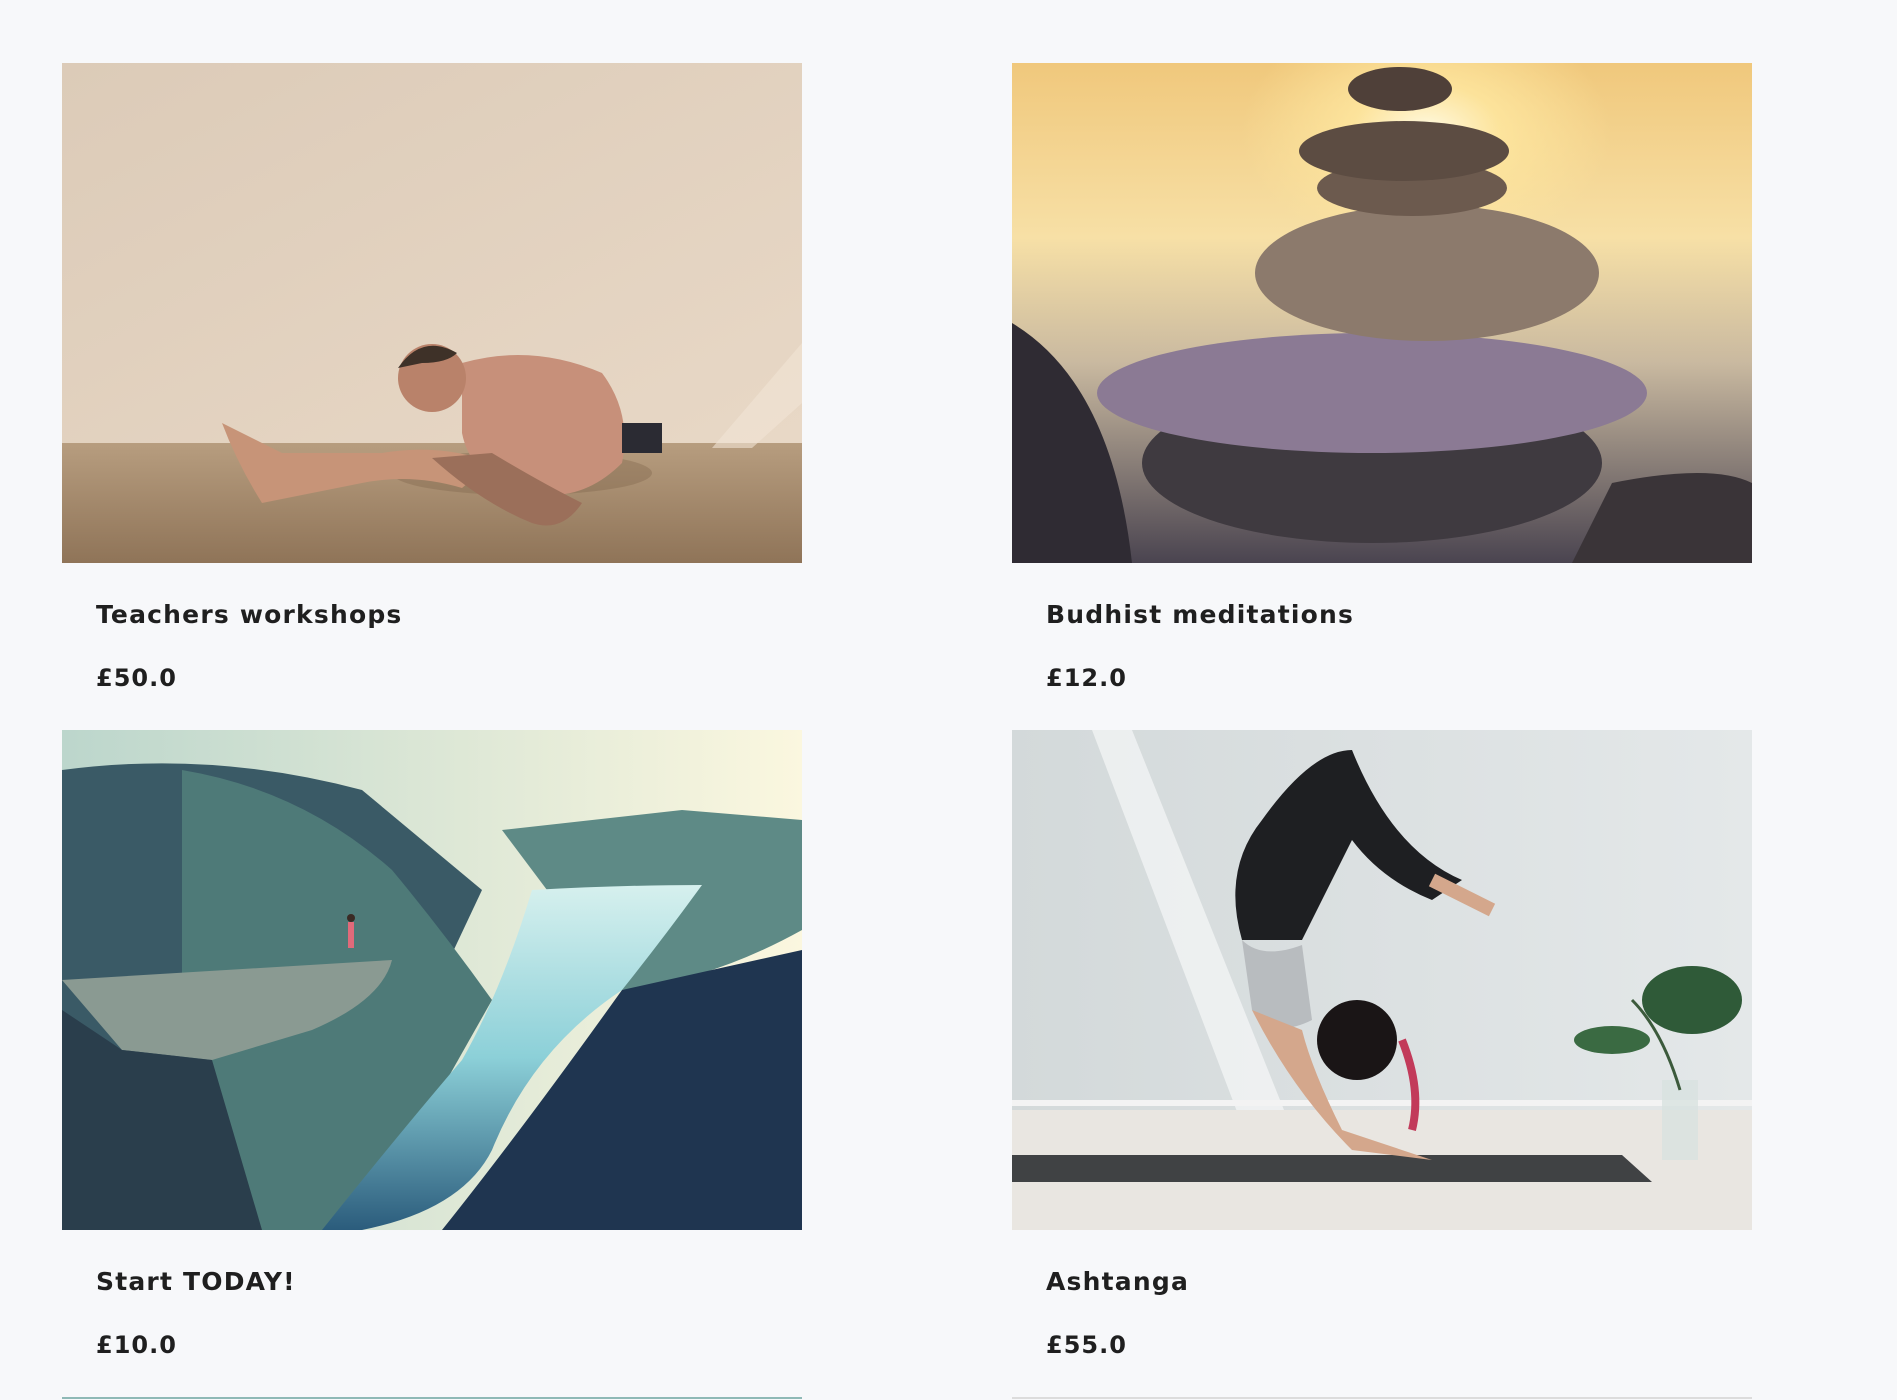  Describe the element at coordinates (1086, 678) in the screenshot. I see `product-price: £12.0` at that location.